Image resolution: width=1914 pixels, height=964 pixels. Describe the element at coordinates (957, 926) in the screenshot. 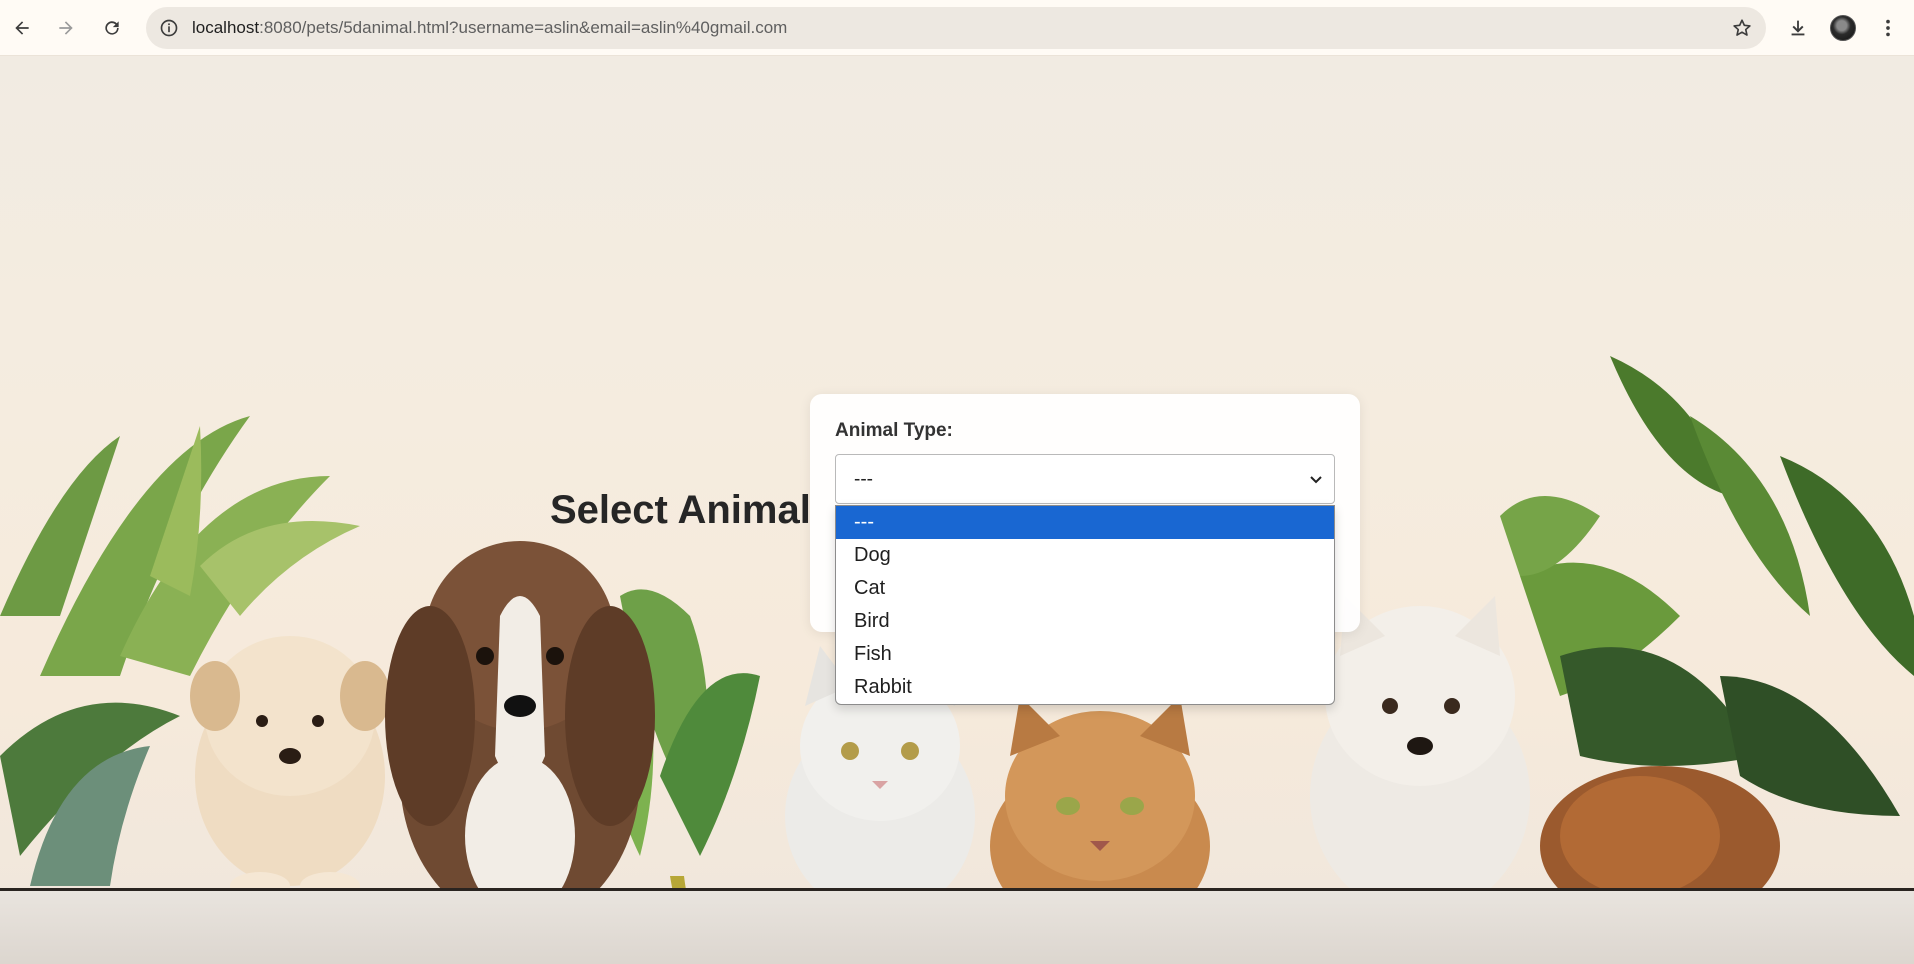

I see `shelf-ledge` at that location.